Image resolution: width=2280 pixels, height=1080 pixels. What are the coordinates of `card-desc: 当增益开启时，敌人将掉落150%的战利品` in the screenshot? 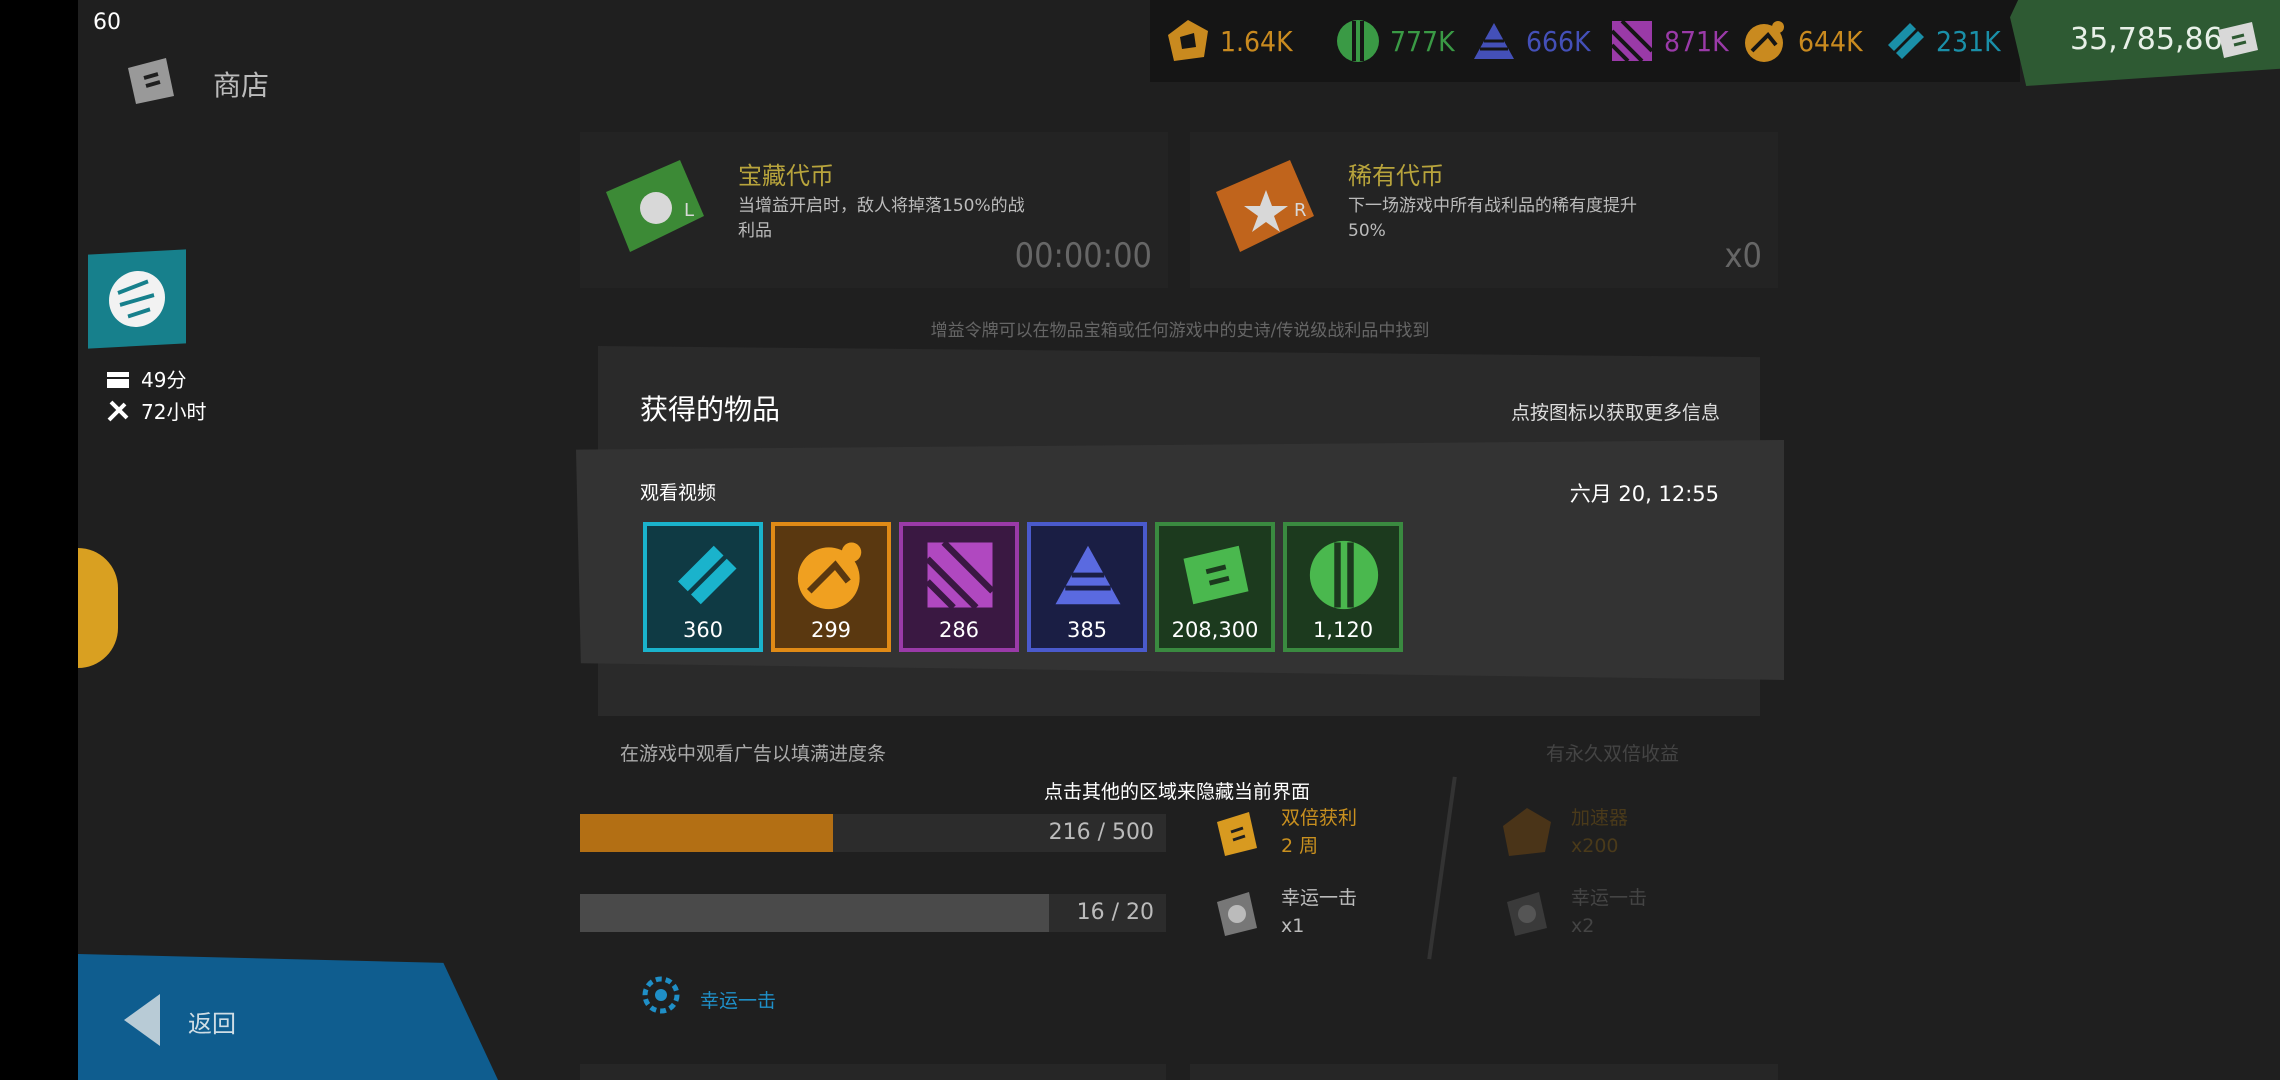 It's located at (881, 218).